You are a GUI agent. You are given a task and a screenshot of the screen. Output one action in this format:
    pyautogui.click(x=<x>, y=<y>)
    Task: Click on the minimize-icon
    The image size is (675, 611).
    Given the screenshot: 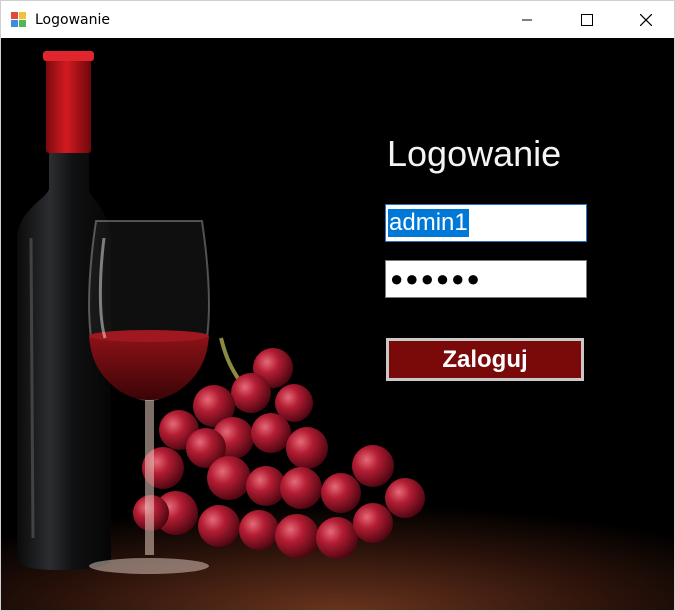 What is the action you would take?
    pyautogui.click(x=527, y=19)
    